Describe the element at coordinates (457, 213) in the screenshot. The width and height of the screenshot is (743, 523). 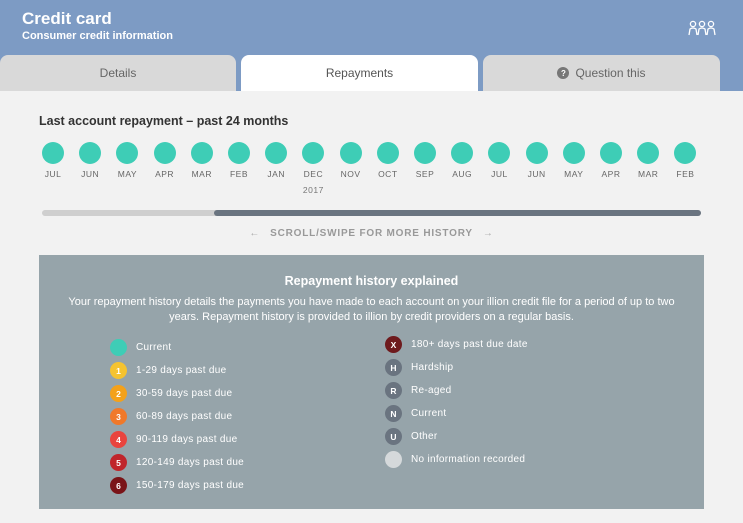
I see `history-scrollbar-thumb` at that location.